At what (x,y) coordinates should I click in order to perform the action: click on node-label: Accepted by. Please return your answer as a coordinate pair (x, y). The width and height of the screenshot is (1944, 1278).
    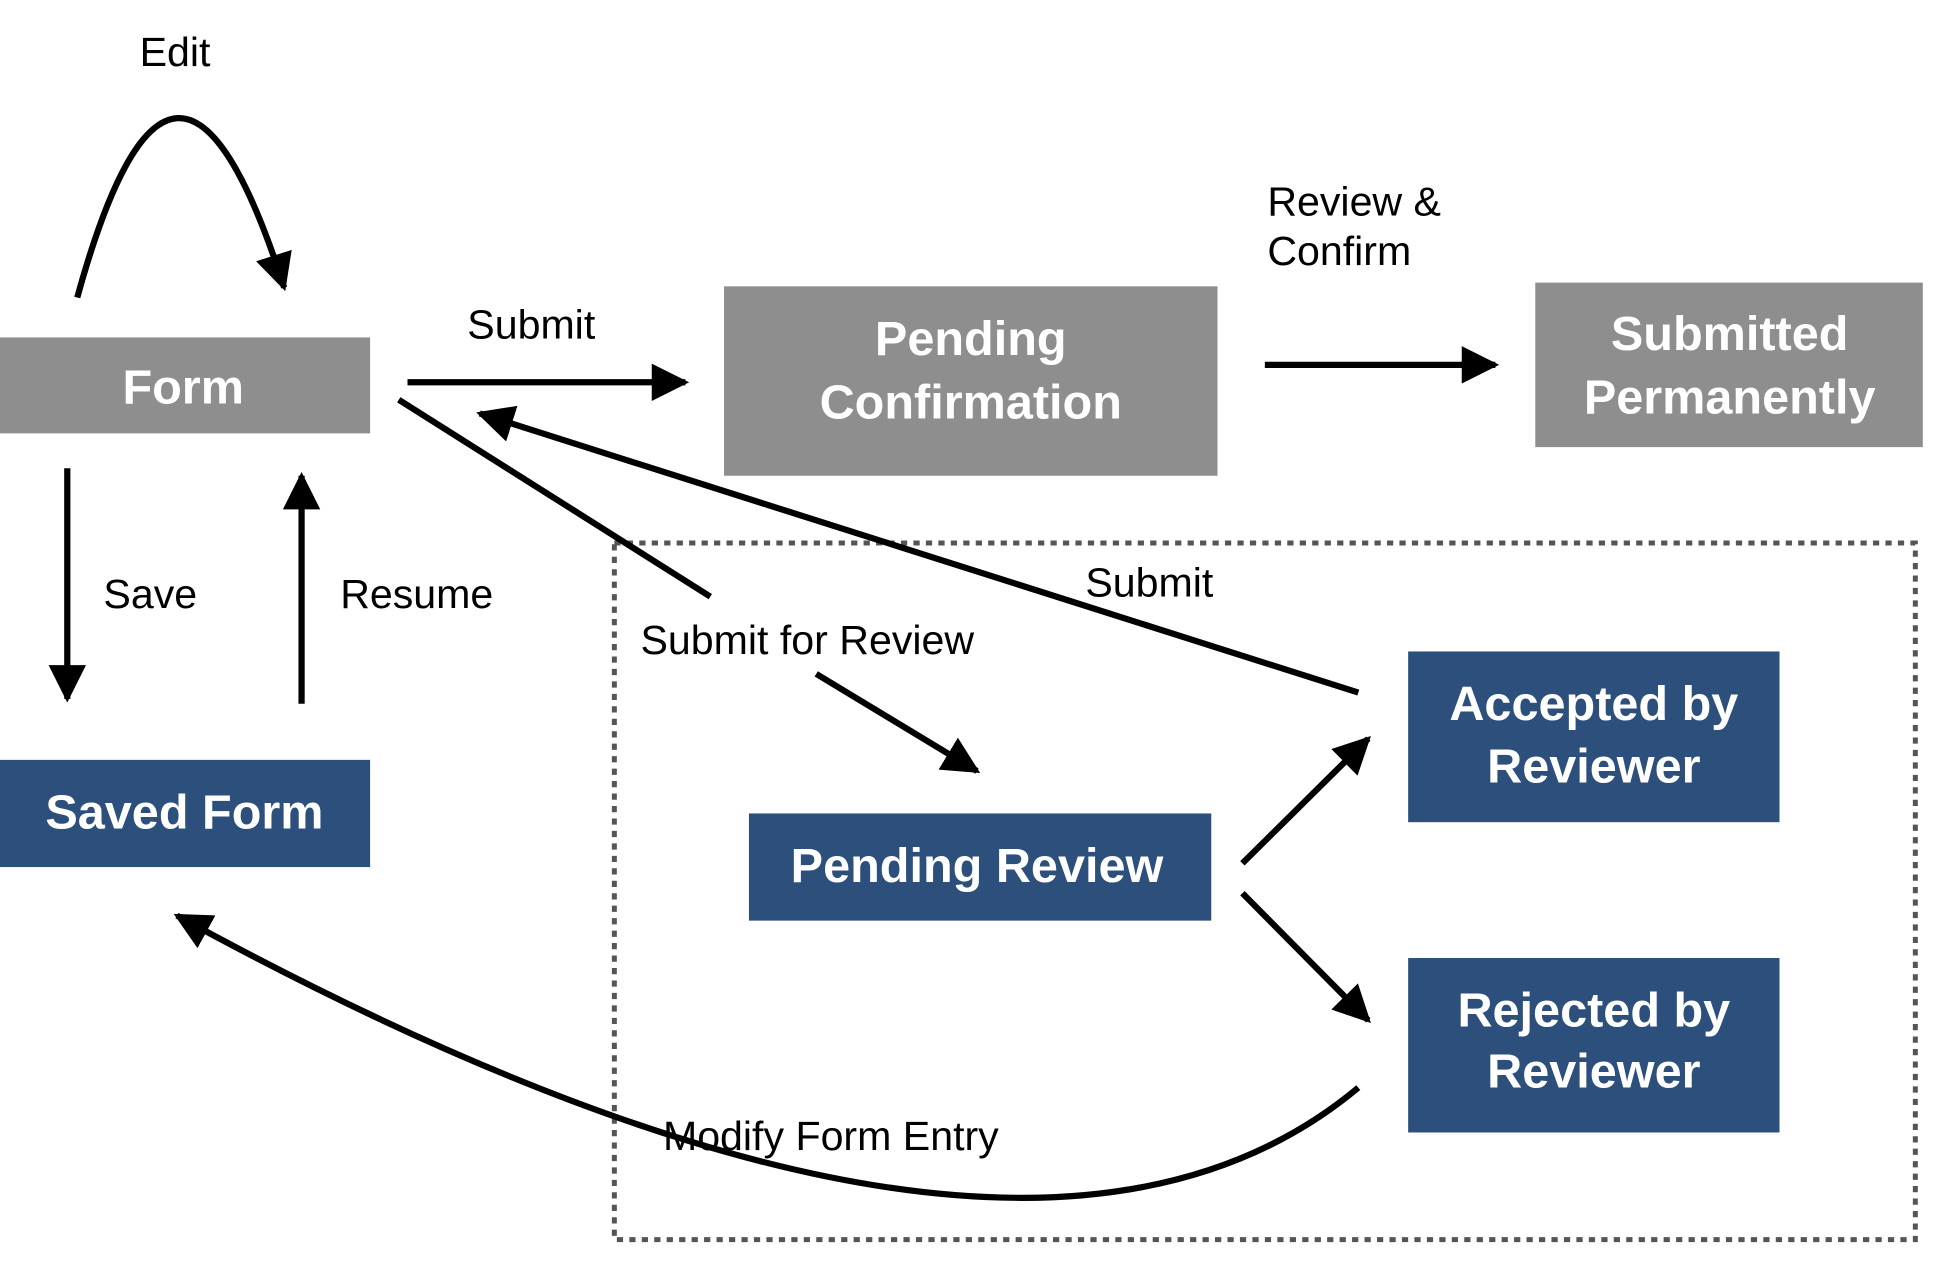
    Looking at the image, I should click on (1593, 704).